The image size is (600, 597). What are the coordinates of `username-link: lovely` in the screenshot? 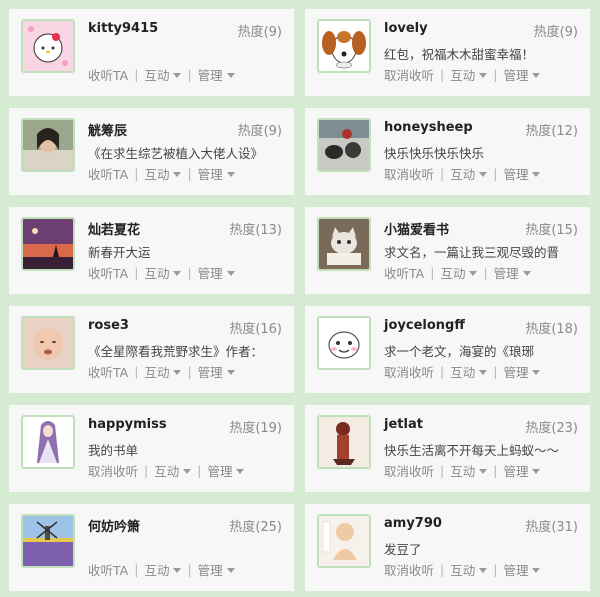 It's located at (406, 28).